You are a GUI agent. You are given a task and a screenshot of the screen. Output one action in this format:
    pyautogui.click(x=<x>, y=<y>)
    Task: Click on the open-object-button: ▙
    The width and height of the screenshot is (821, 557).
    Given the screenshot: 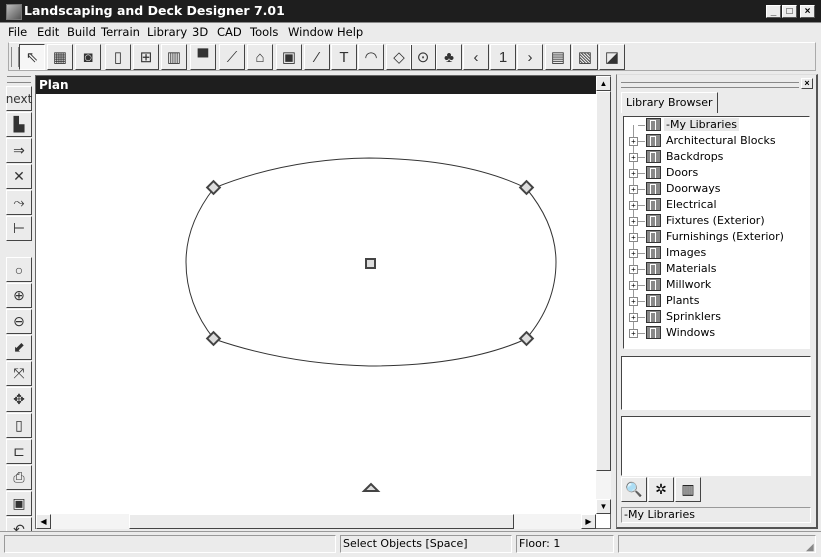 What is the action you would take?
    pyautogui.click(x=19, y=124)
    